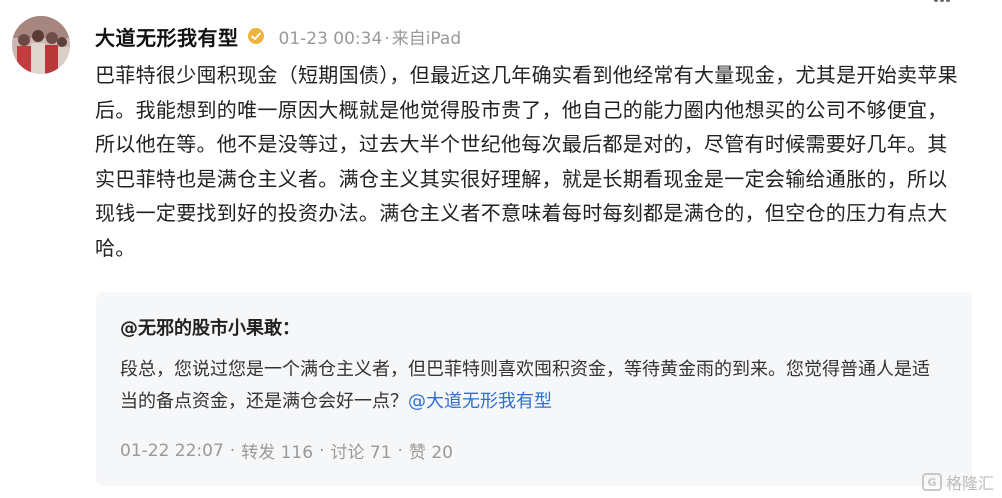 This screenshot has height=498, width=1002. Describe the element at coordinates (931, 482) in the screenshot. I see `watermark-logo-icon: G` at that location.